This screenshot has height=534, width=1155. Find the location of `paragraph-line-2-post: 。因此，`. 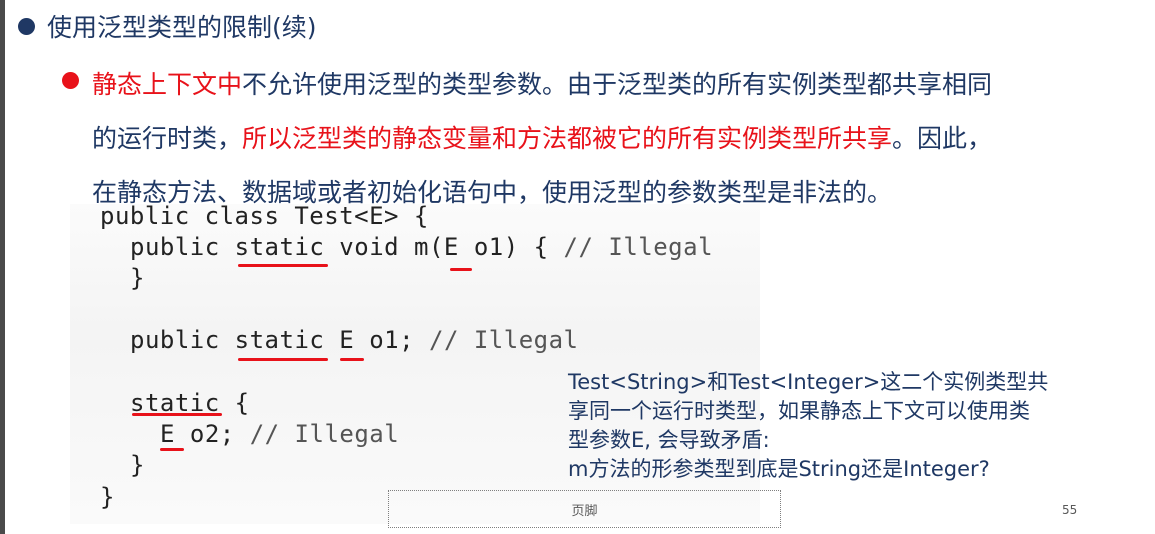

paragraph-line-2-post: 。因此， is located at coordinates (942, 138).